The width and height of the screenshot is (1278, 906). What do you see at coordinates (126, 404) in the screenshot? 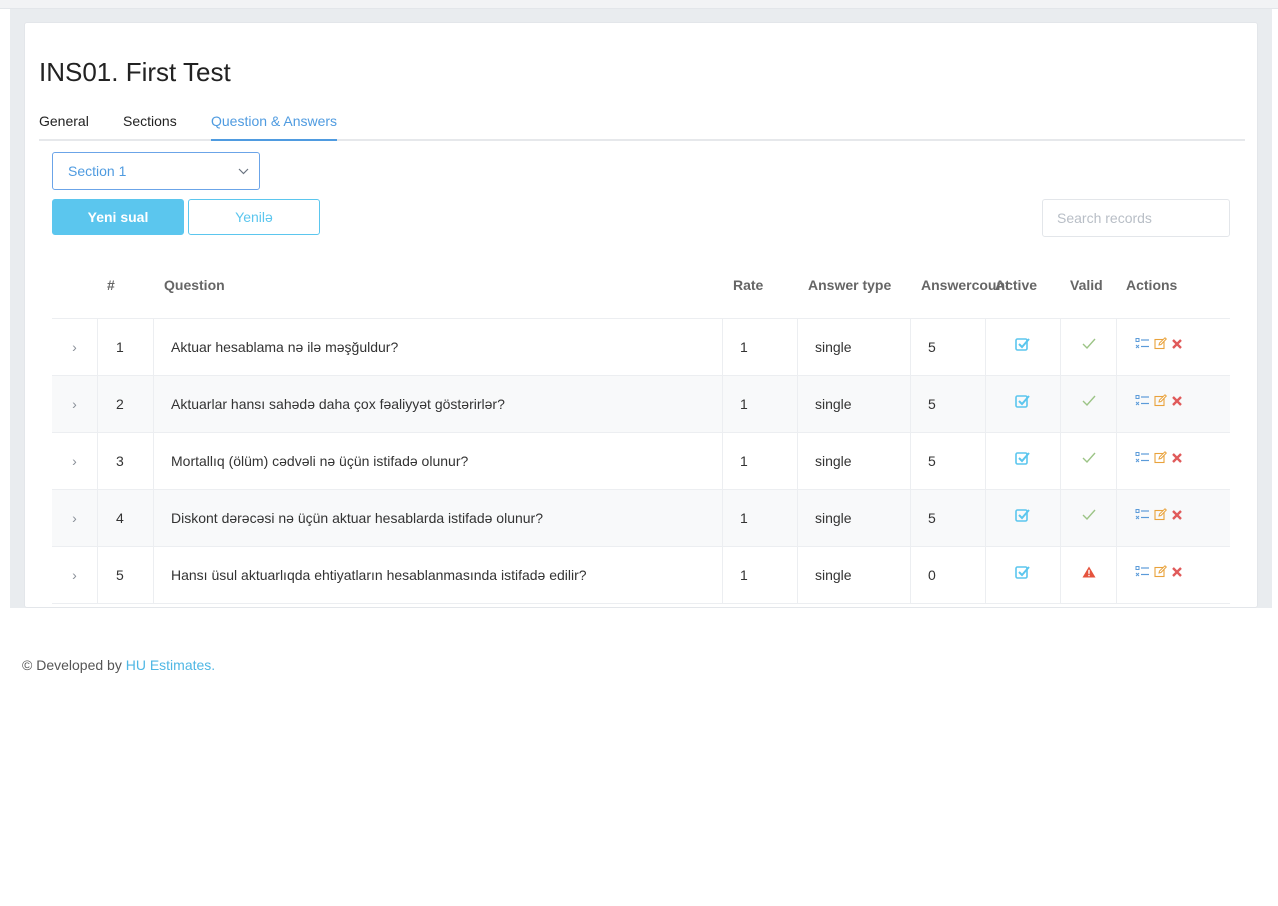
I see `row-num: 2` at bounding box center [126, 404].